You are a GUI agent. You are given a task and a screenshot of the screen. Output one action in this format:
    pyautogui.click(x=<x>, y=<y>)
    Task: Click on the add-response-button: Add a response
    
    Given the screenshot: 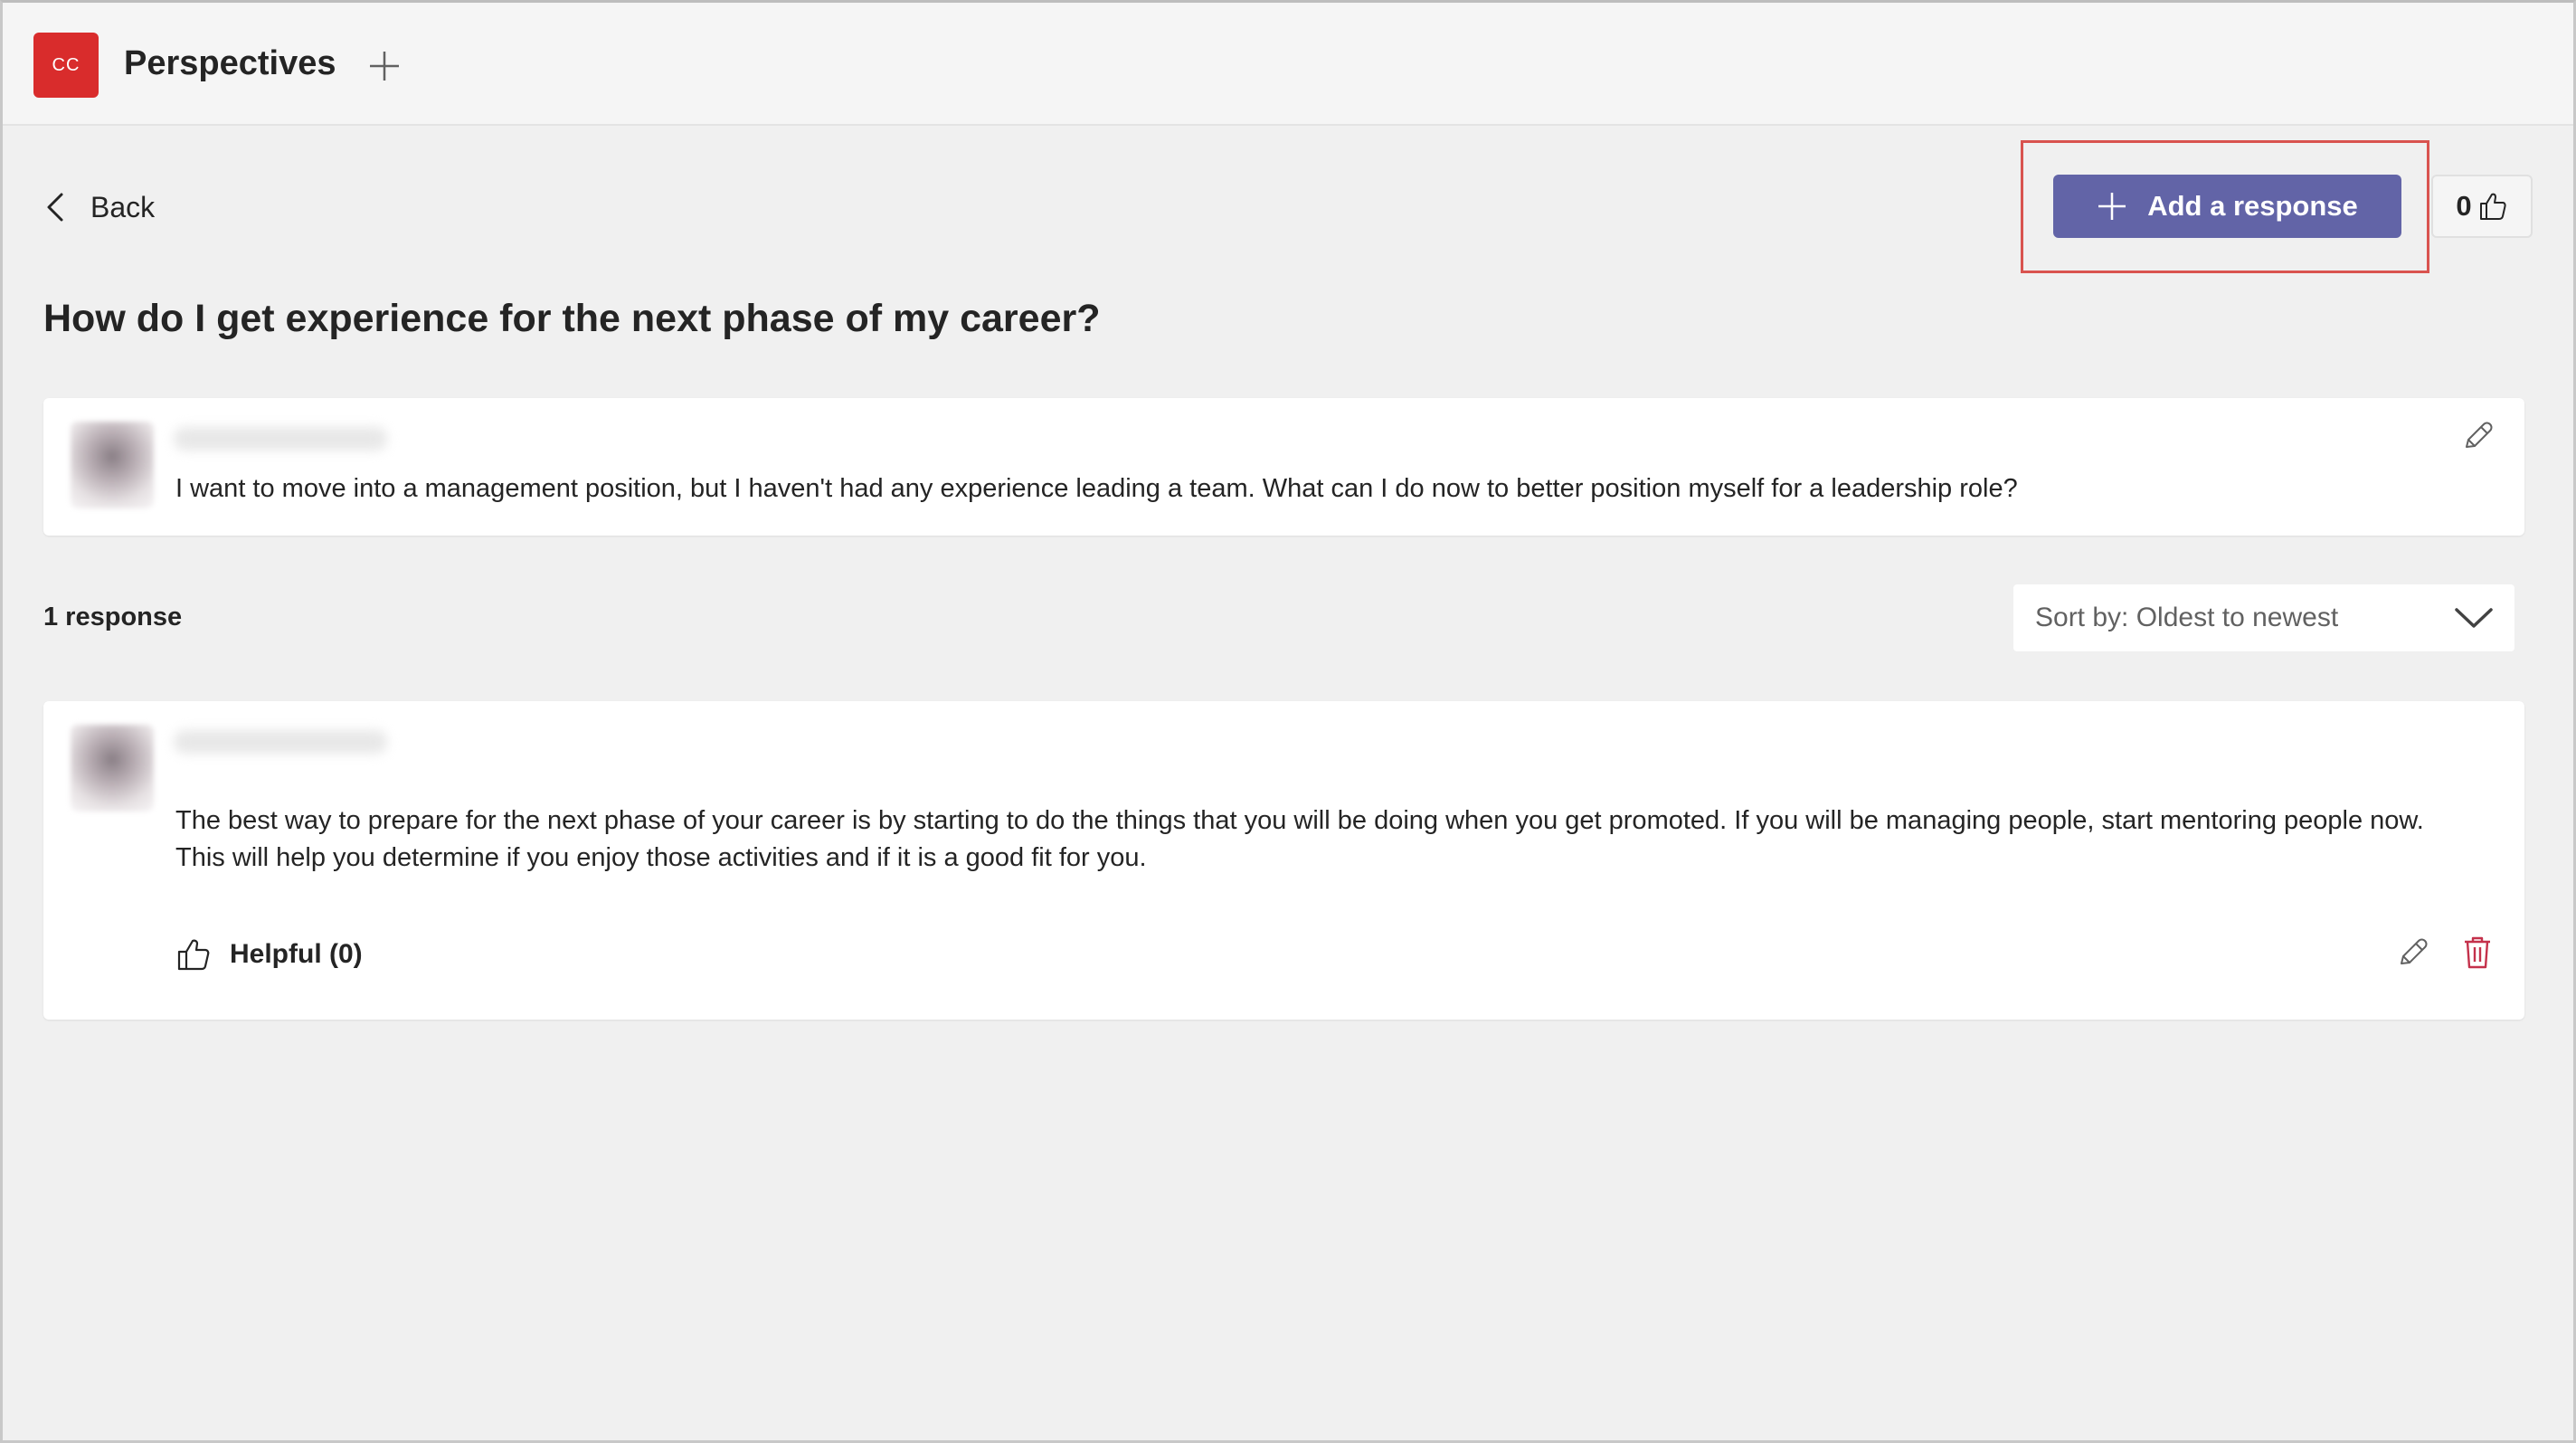 What is the action you would take?
    pyautogui.click(x=2227, y=206)
    